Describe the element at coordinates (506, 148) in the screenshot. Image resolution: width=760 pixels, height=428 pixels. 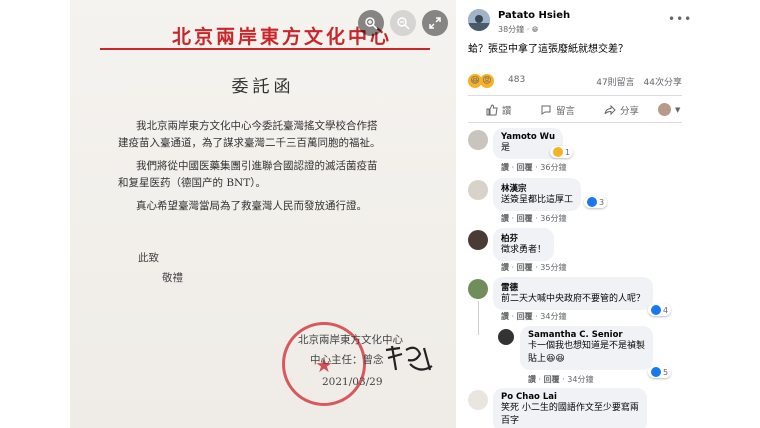
I see `comment-text: 是` at that location.